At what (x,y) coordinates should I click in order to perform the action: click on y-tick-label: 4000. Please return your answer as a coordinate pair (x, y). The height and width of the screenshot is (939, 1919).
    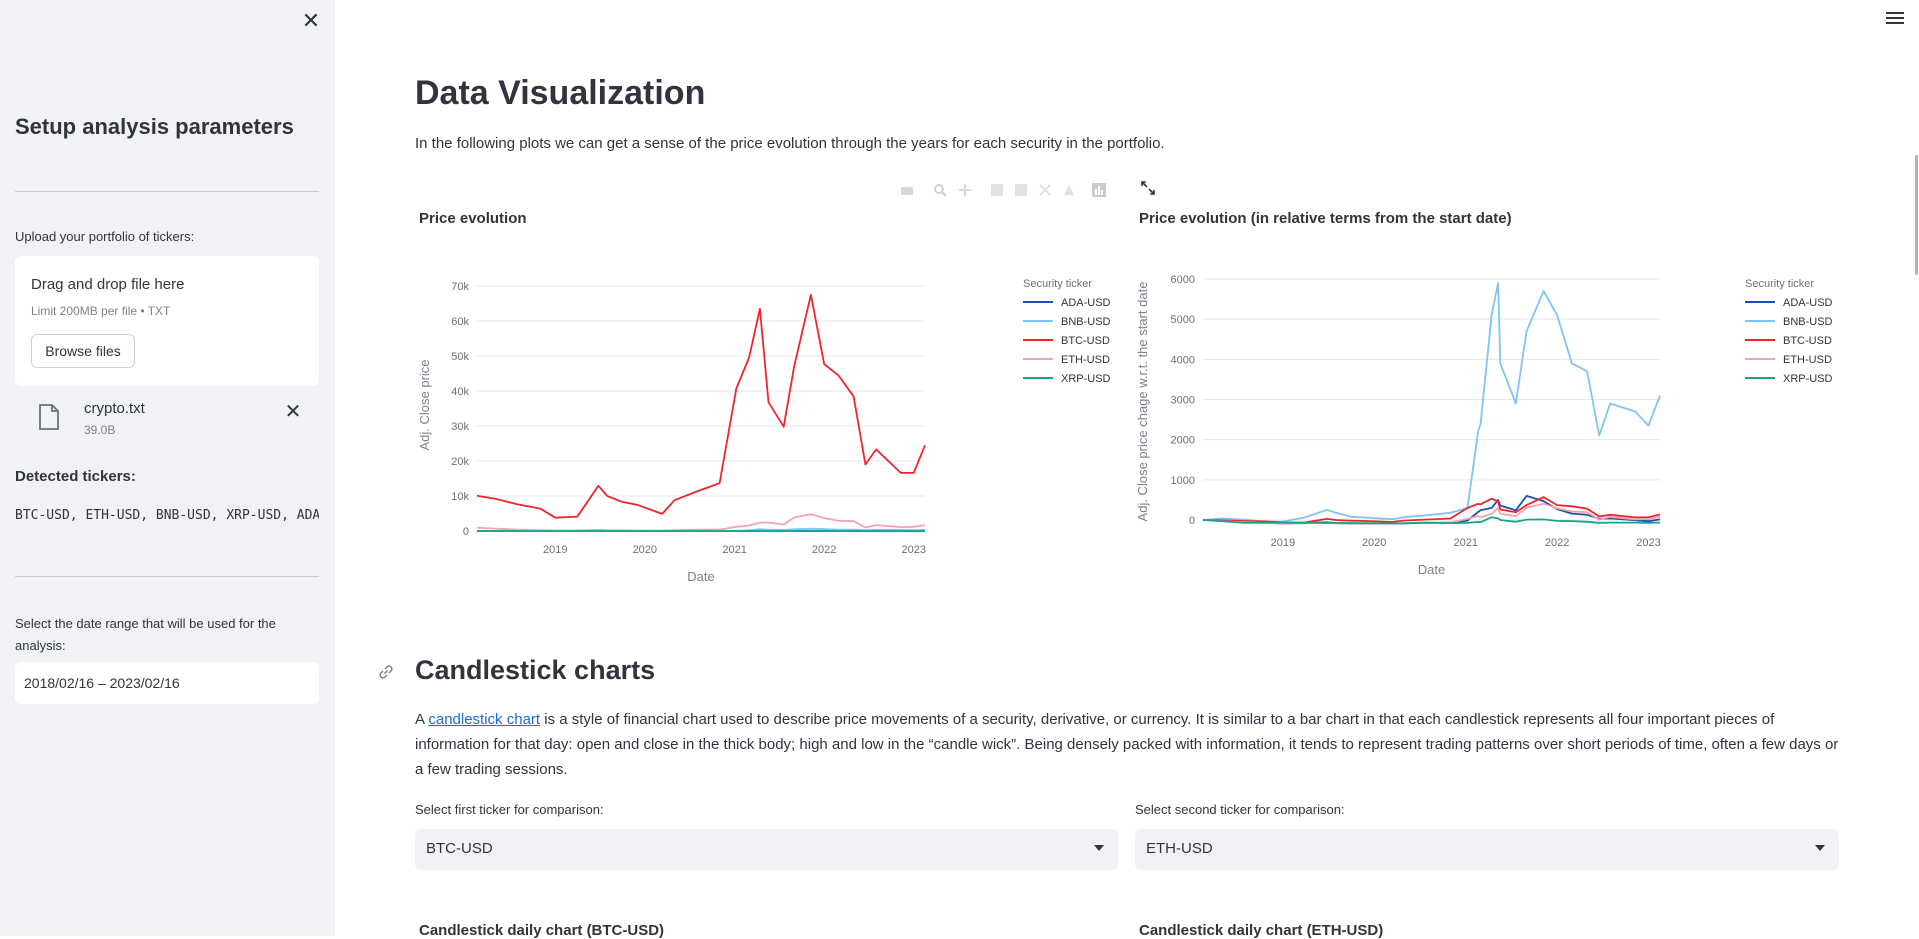
    Looking at the image, I should click on (1183, 360).